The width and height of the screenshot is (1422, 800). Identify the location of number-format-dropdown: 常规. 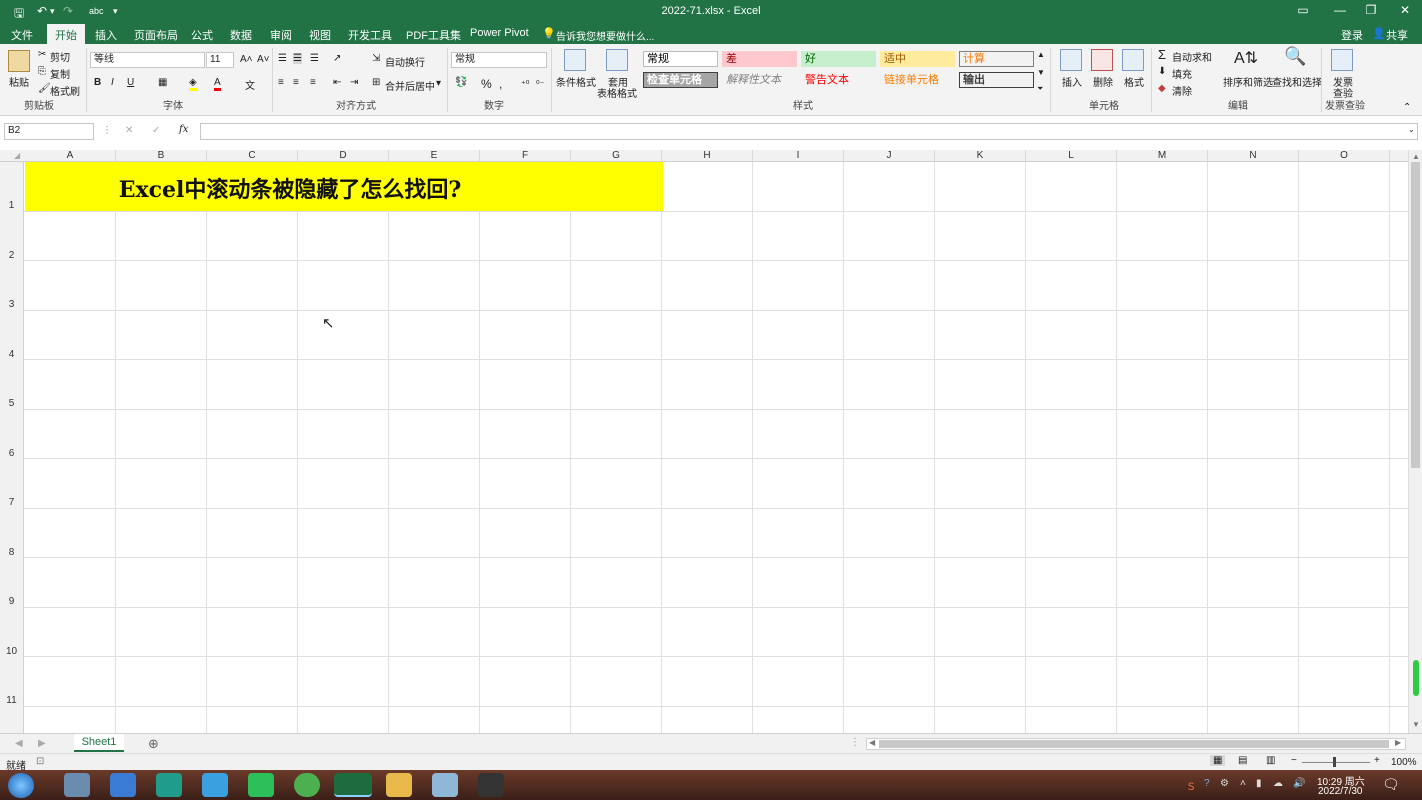
(499, 60).